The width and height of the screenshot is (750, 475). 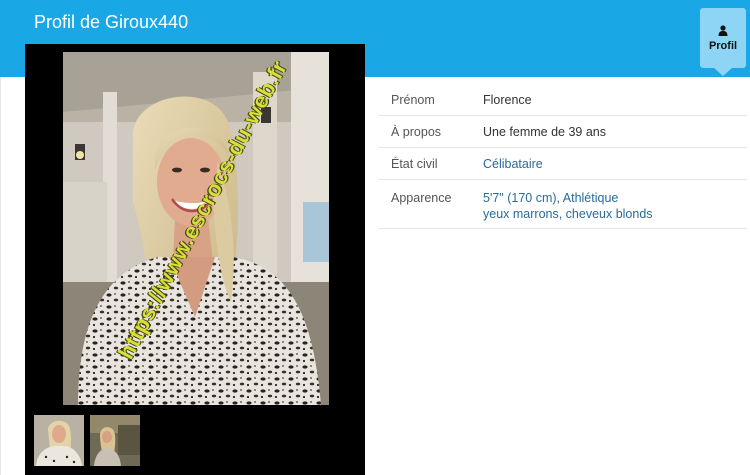 What do you see at coordinates (723, 38) in the screenshot?
I see `profile-tab-button: Profil` at bounding box center [723, 38].